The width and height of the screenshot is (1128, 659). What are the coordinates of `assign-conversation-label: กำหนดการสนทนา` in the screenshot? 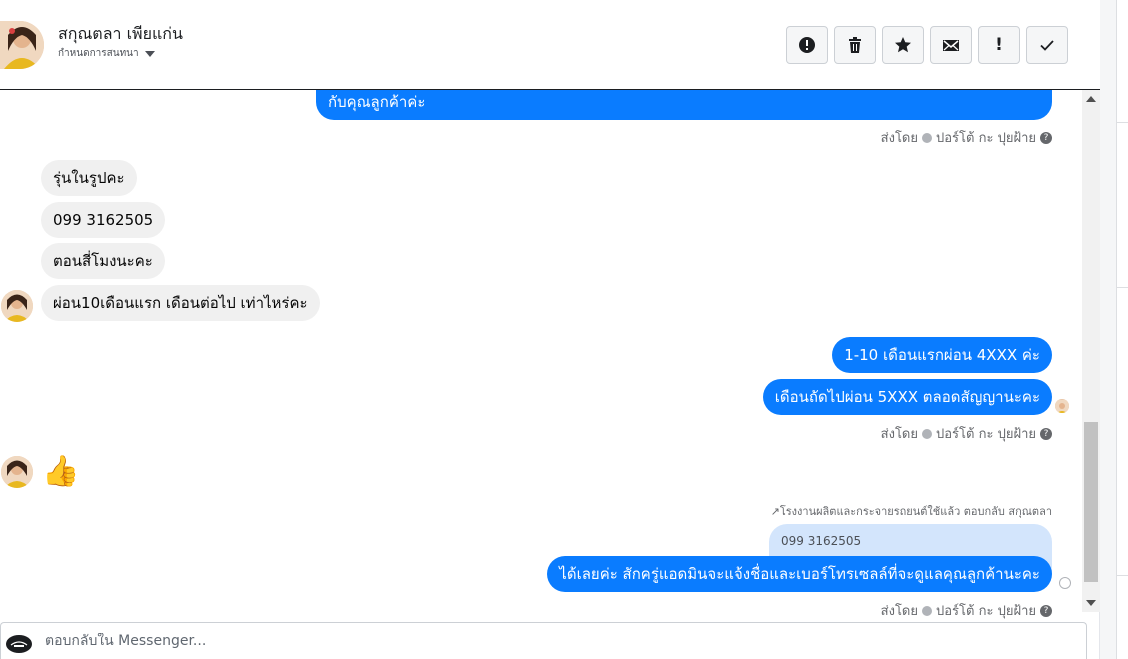 It's located at (98, 53).